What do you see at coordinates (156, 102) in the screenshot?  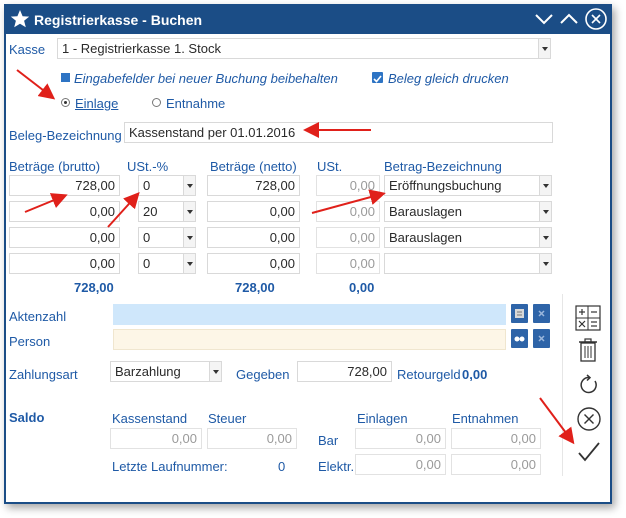 I see `radio-entnahme` at bounding box center [156, 102].